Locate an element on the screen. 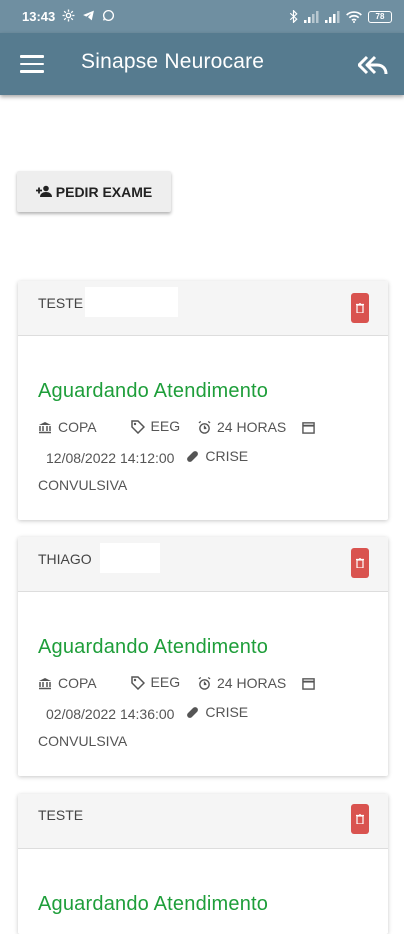 The height and width of the screenshot is (934, 404). exam-datetime: 12/08/2022 14:12:00 is located at coordinates (110, 457).